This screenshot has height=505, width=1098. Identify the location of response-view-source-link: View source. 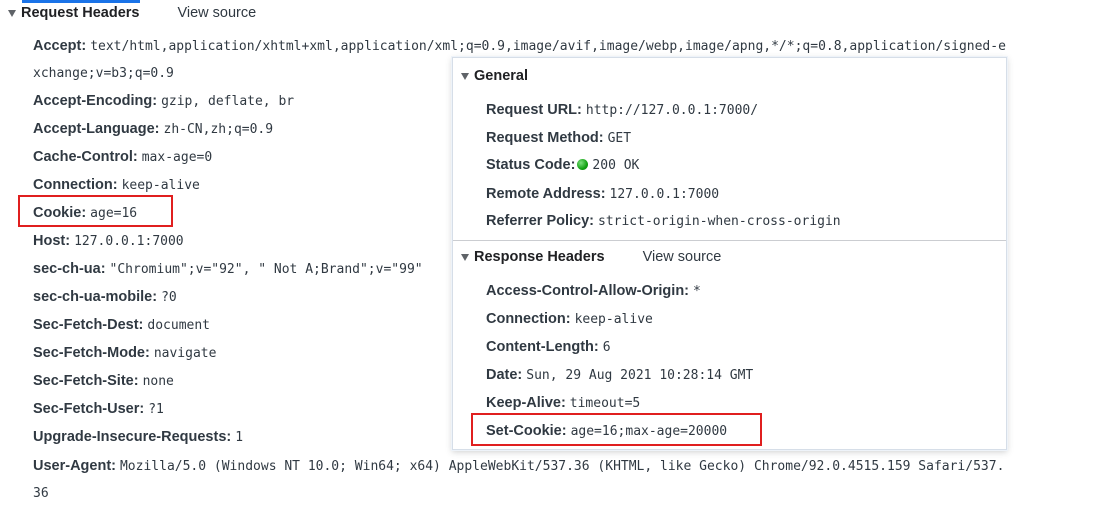
(682, 257).